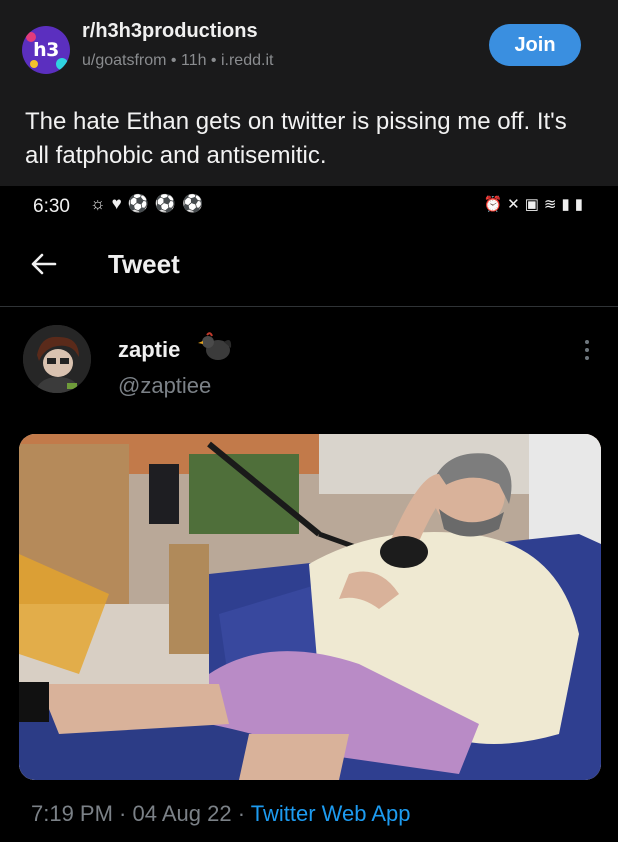 This screenshot has width=618, height=842. Describe the element at coordinates (309, 267) in the screenshot. I see `tweet-header-bar: Tweet` at that location.